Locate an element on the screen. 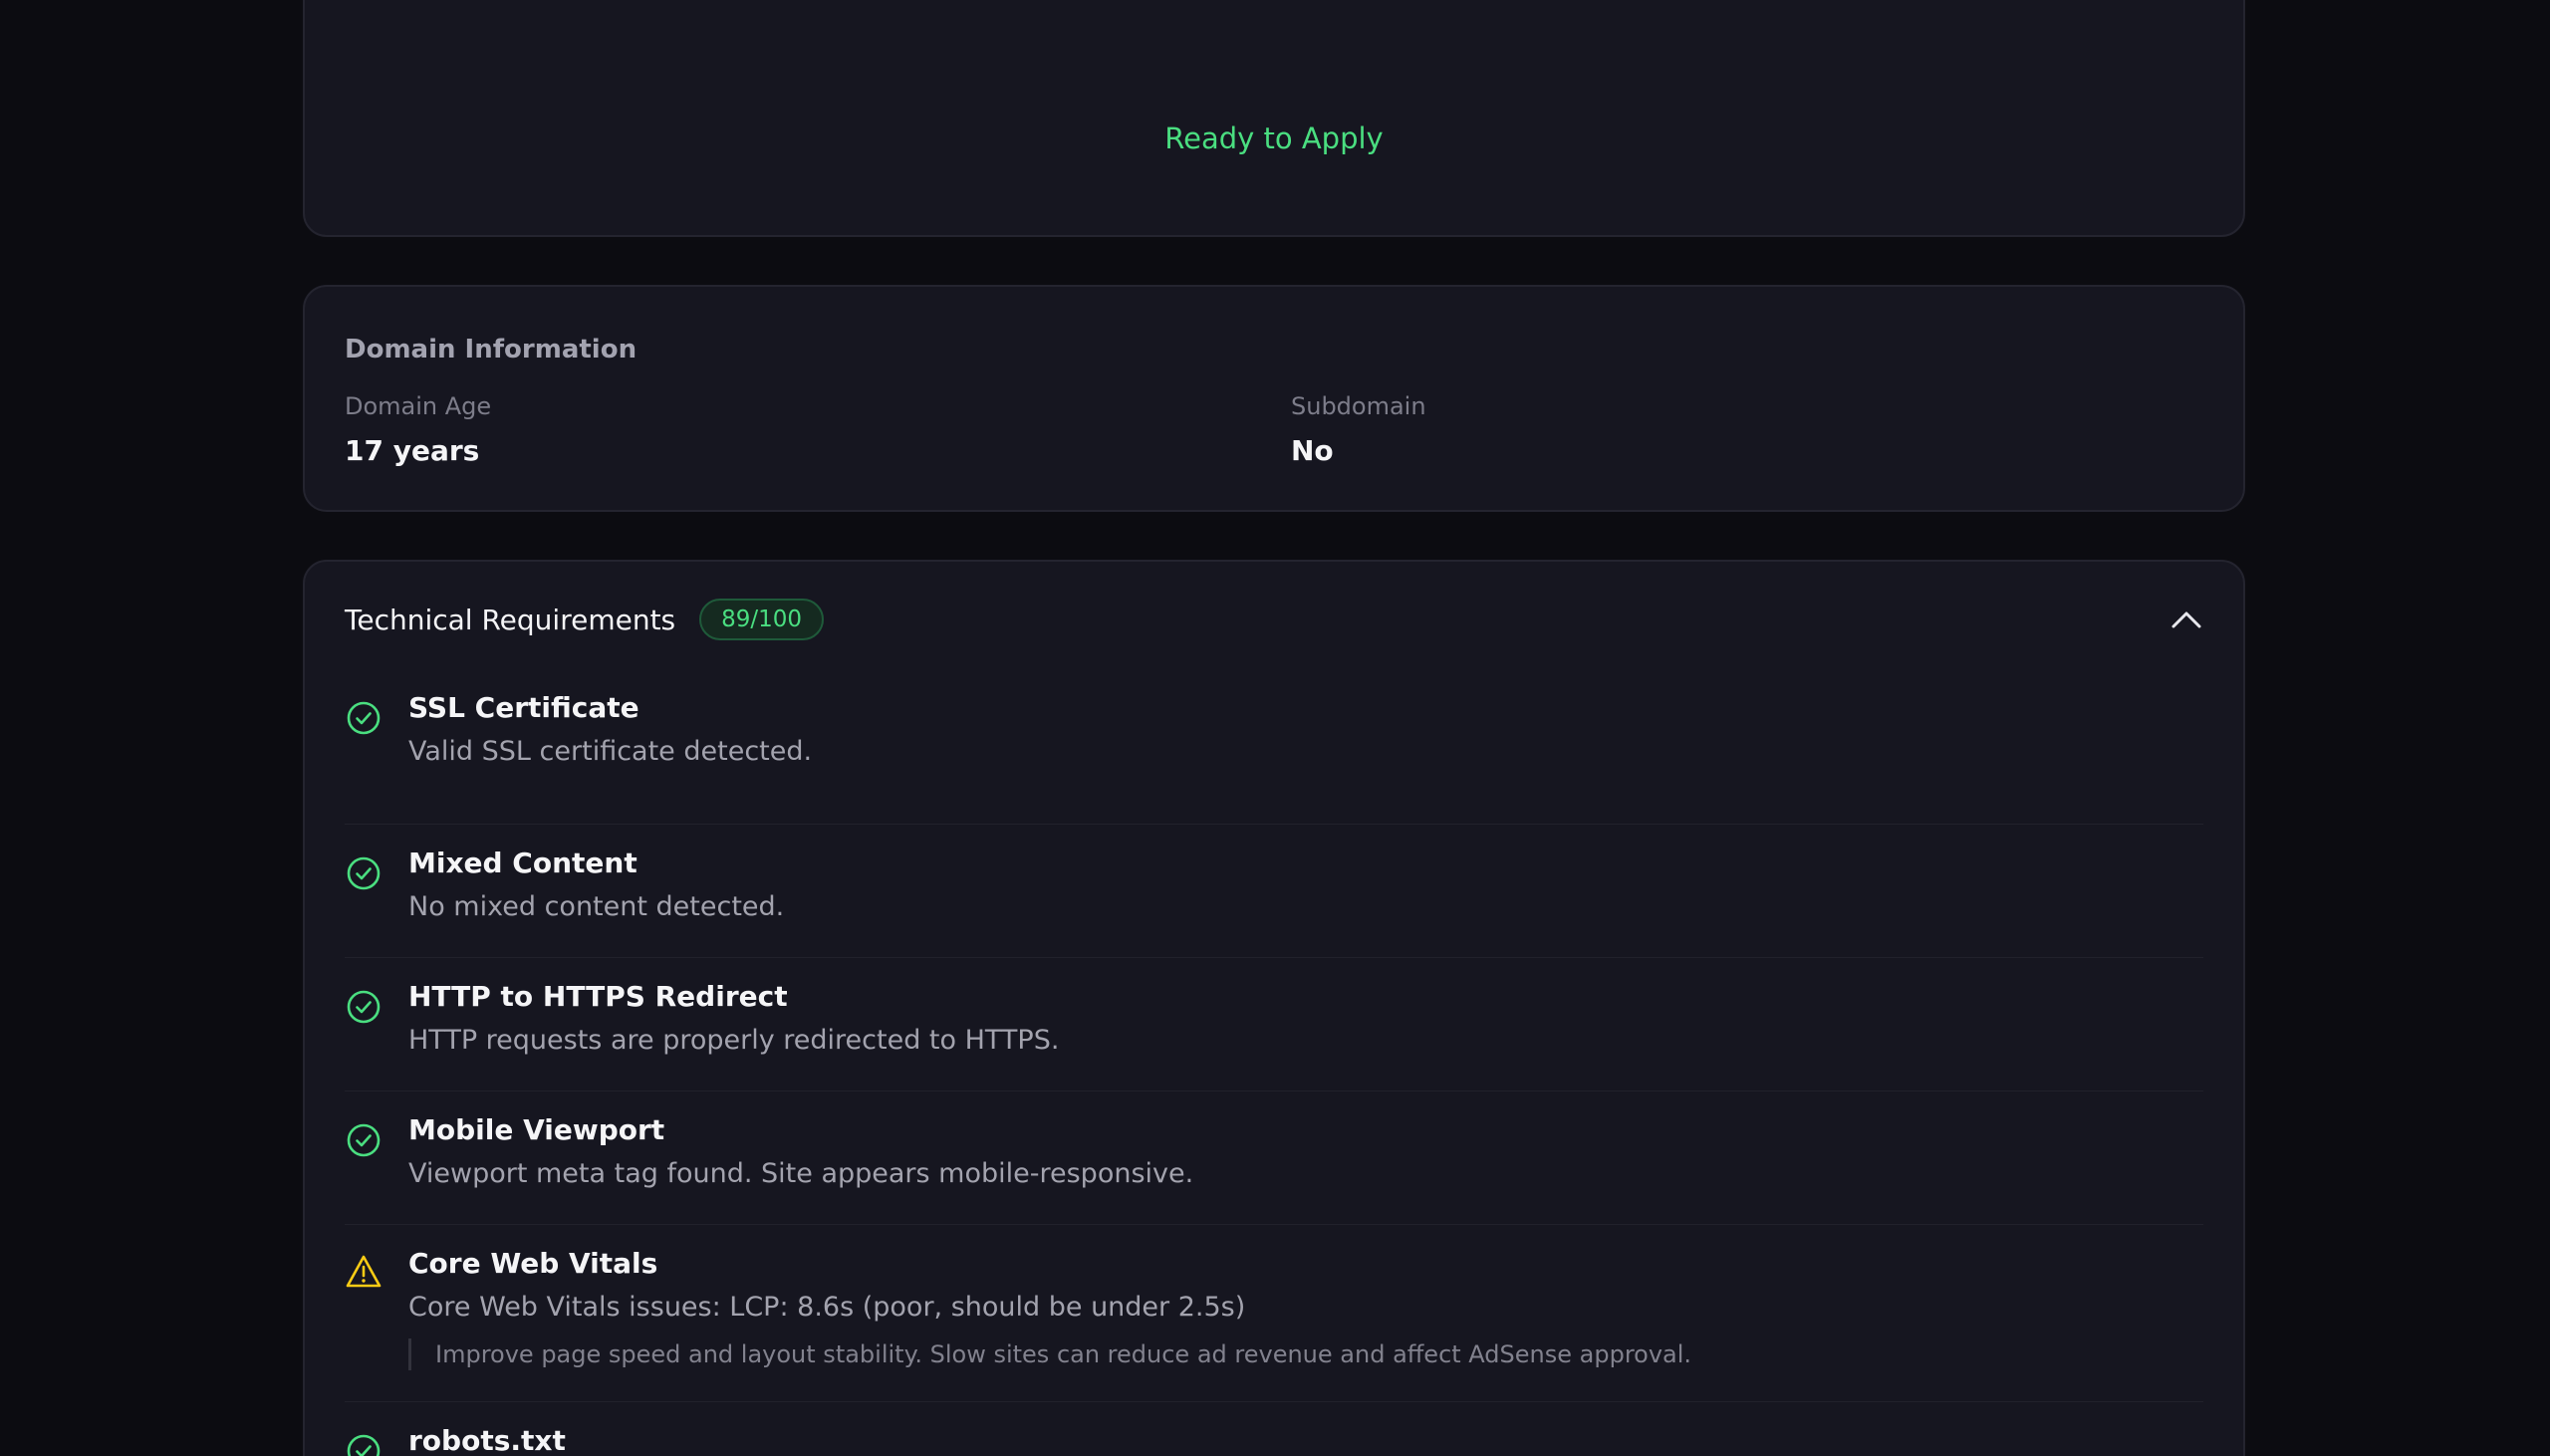 The height and width of the screenshot is (1456, 2550). requirement-title: SSL Certificate is located at coordinates (523, 707).